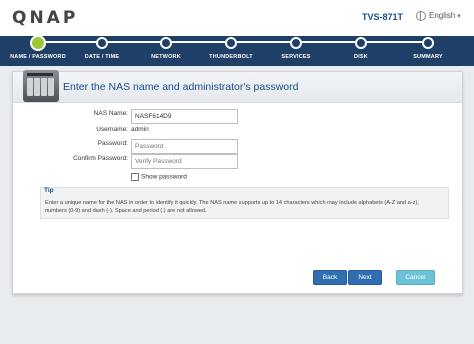  What do you see at coordinates (100, 158) in the screenshot?
I see `confirm-password-label: Confirm Password:` at bounding box center [100, 158].